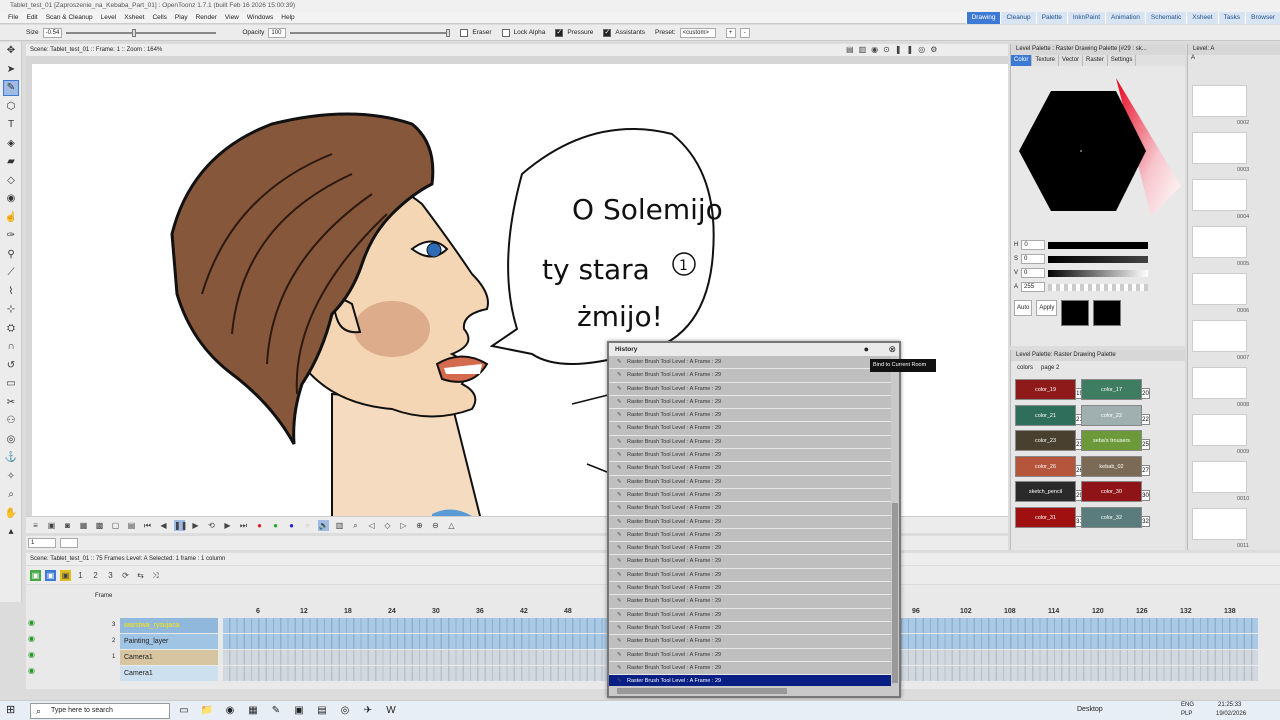 Image resolution: width=1280 pixels, height=720 pixels. What do you see at coordinates (1115, 389) in the screenshot?
I see `palette-chip: color_17 20` at bounding box center [1115, 389].